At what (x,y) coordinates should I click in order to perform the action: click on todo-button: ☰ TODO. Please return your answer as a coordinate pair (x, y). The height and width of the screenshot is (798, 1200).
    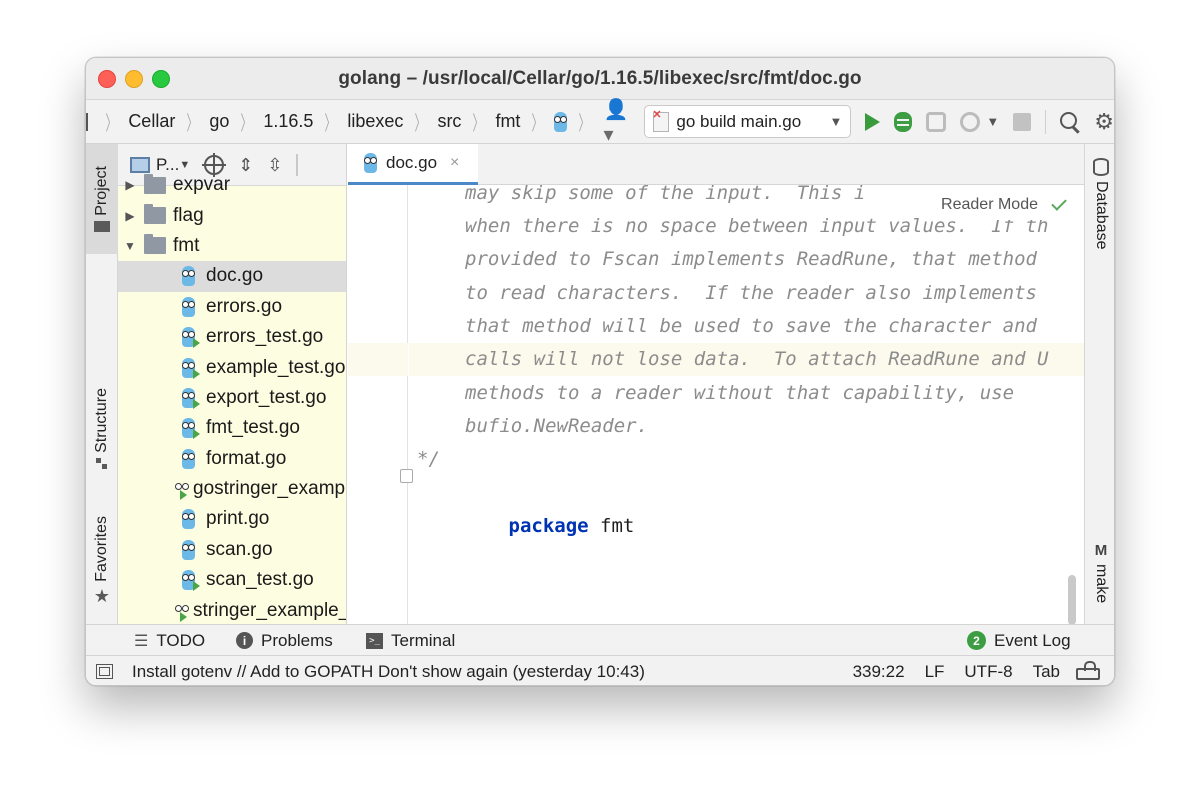
    Looking at the image, I should click on (169, 640).